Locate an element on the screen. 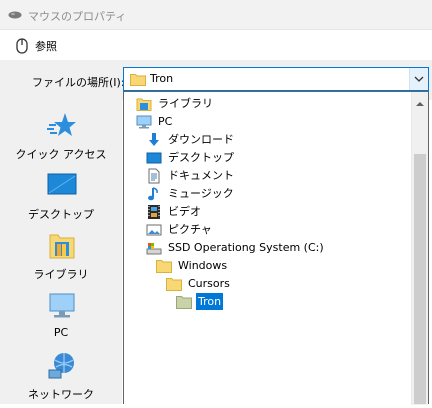  list-item-label: Tron is located at coordinates (210, 301).